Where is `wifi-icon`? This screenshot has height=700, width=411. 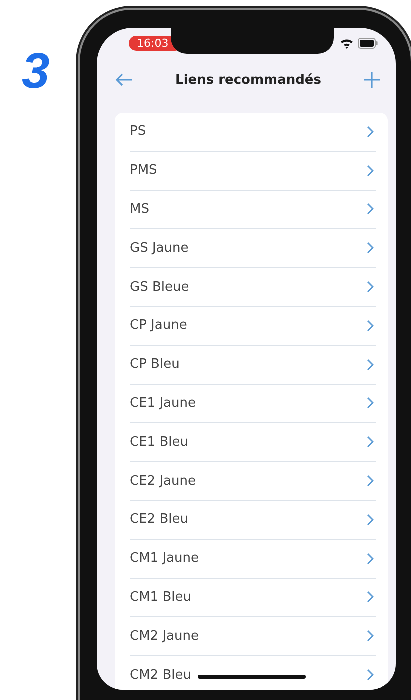 wifi-icon is located at coordinates (347, 43).